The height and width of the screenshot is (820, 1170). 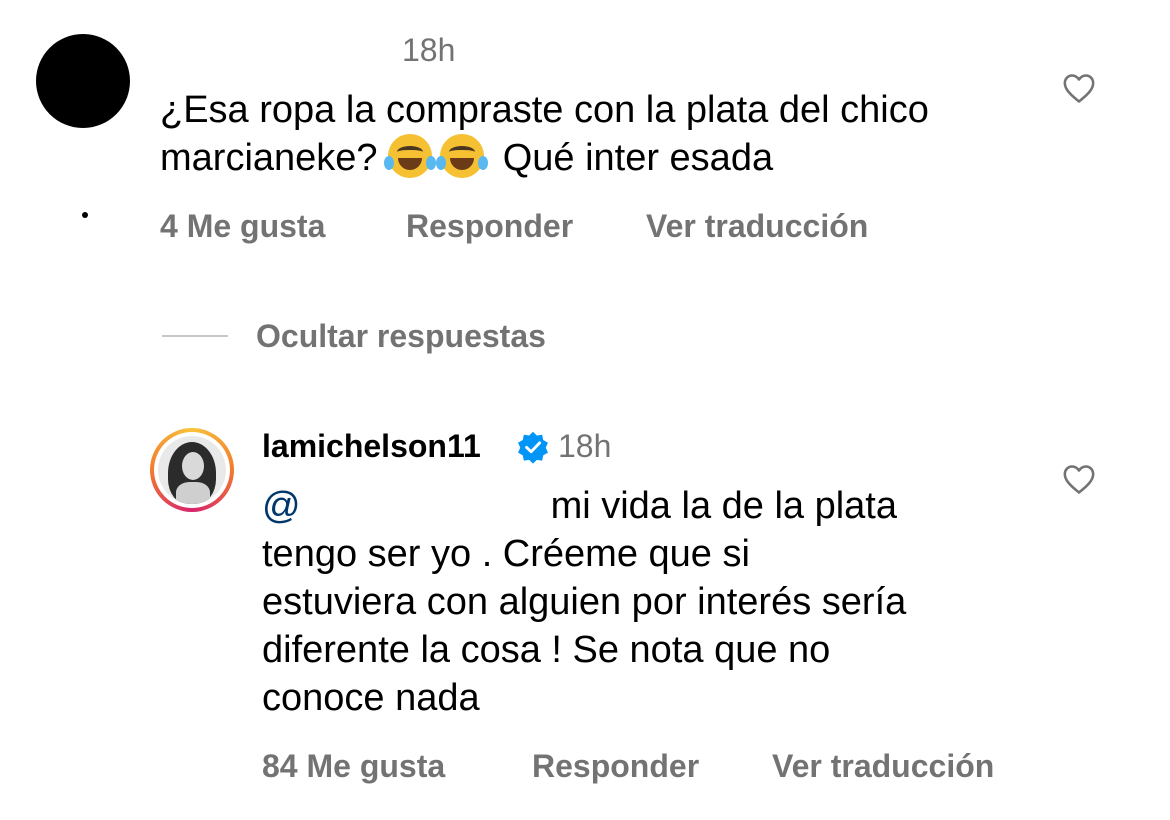 I want to click on story-ring-gap, so click(x=192, y=470).